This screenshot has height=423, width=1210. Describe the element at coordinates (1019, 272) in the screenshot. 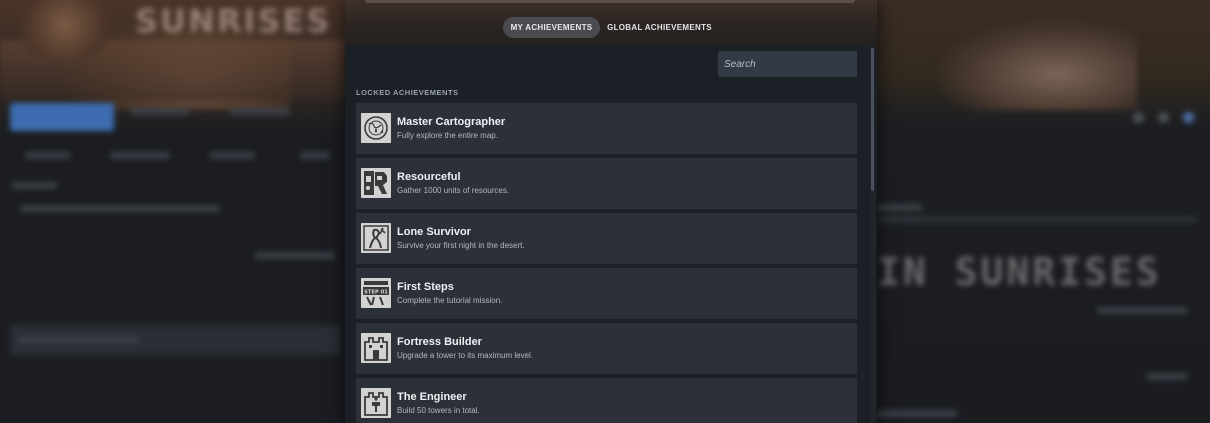

I see `game-logo-text-right: IN SUNRISES` at that location.